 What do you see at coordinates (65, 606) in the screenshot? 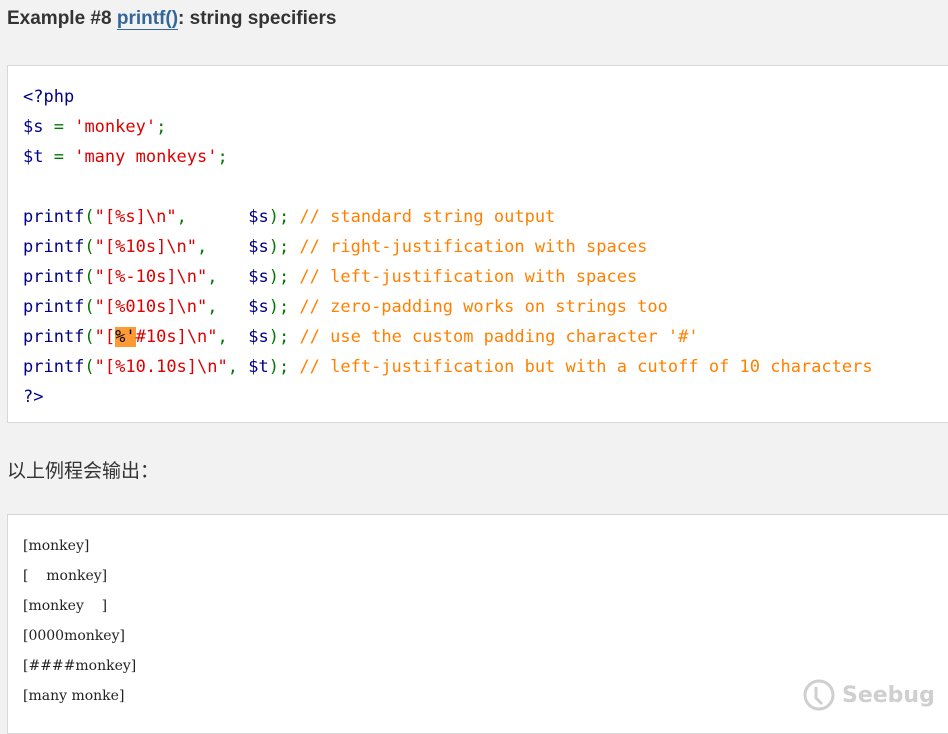
I see `output-line: [monkey ]` at bounding box center [65, 606].